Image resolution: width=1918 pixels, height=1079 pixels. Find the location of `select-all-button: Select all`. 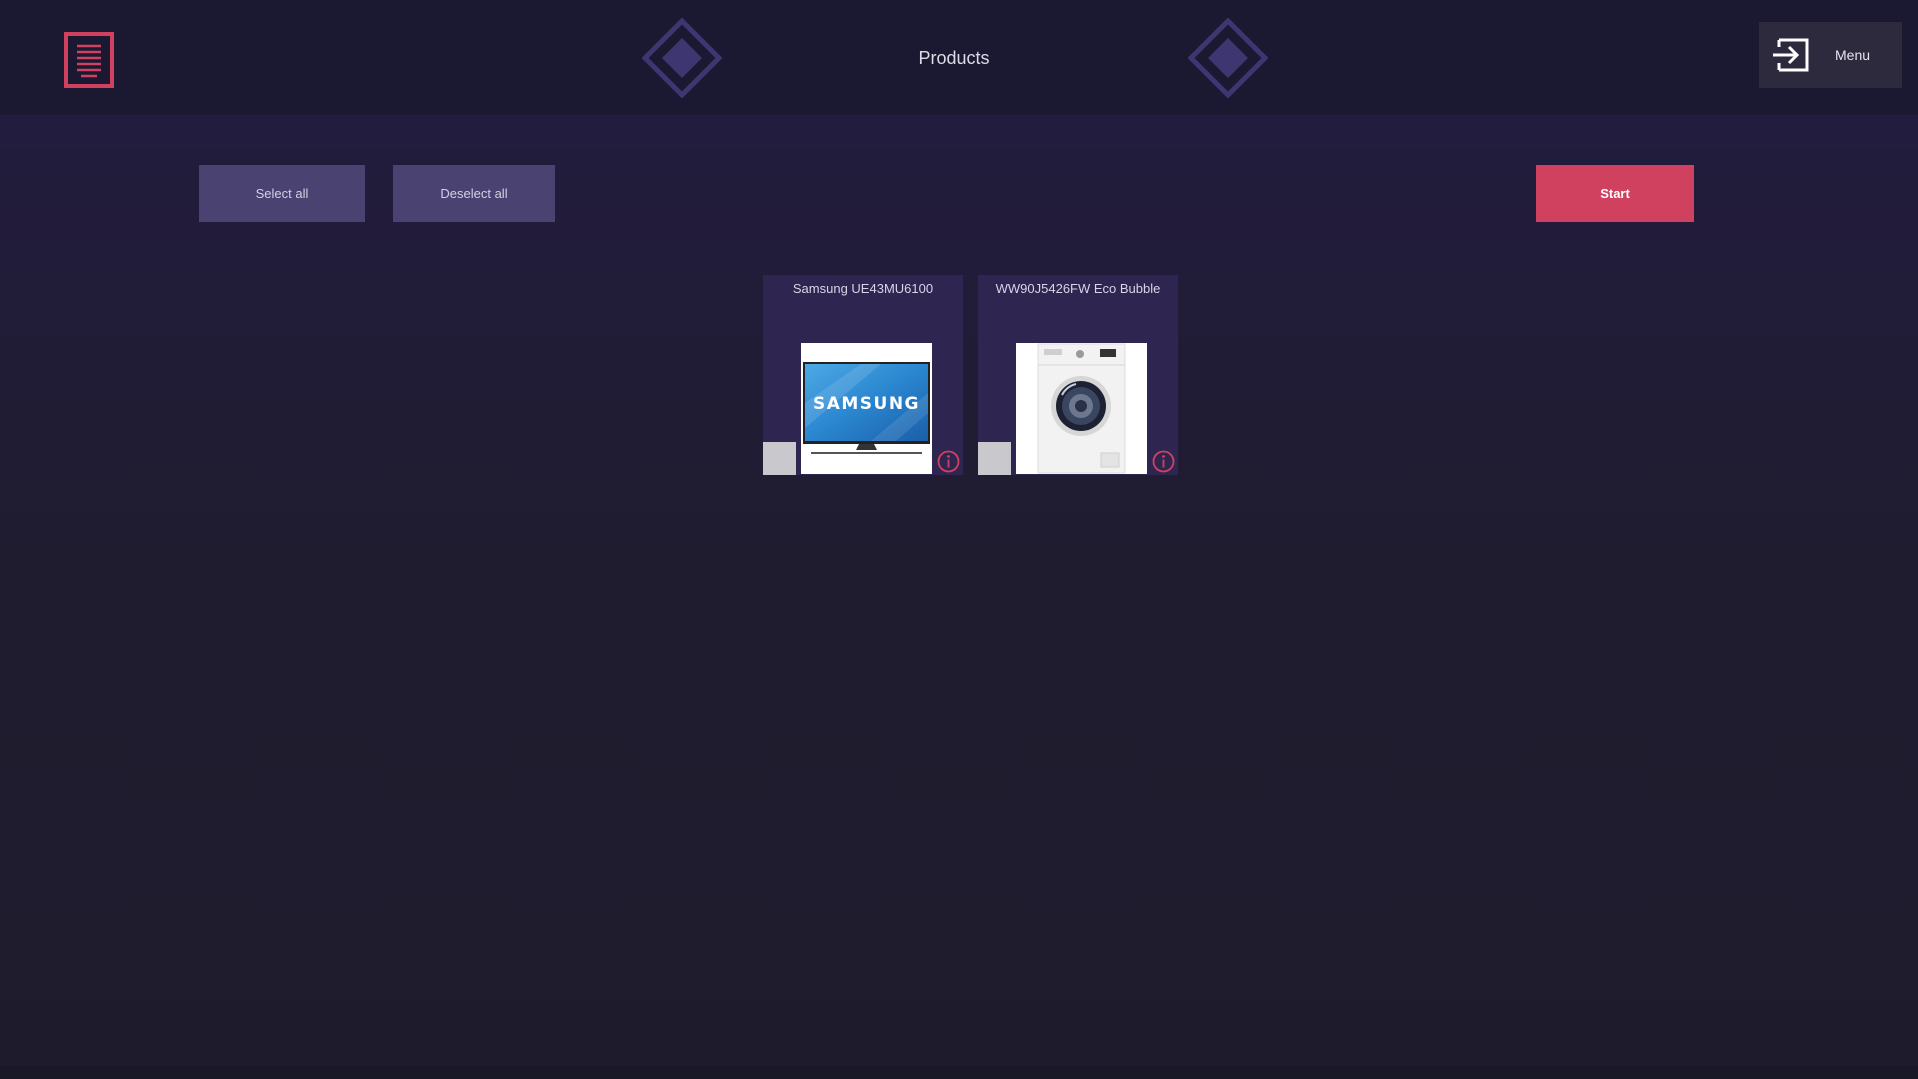

select-all-button: Select all is located at coordinates (282, 193).